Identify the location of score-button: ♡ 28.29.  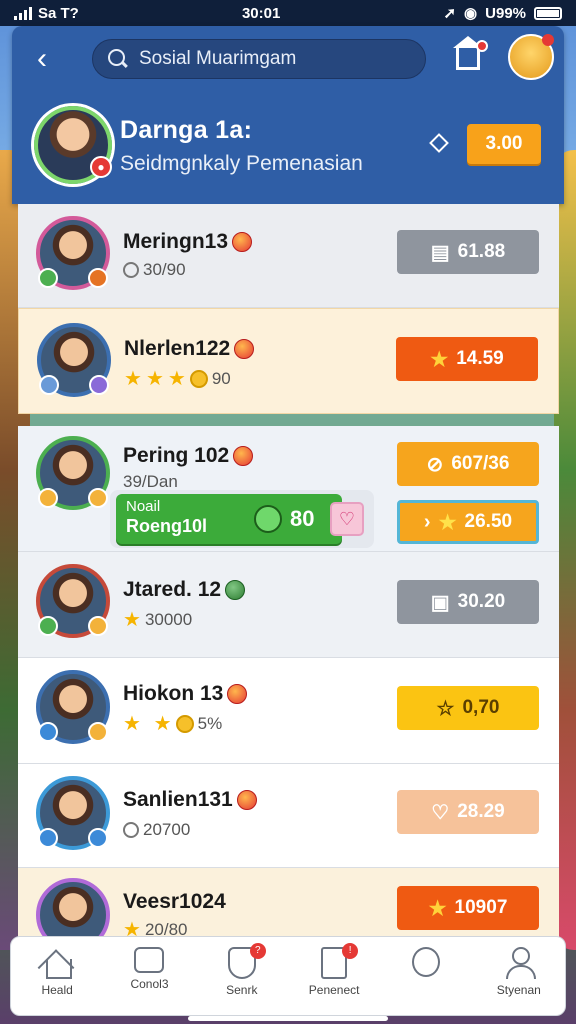
(468, 812).